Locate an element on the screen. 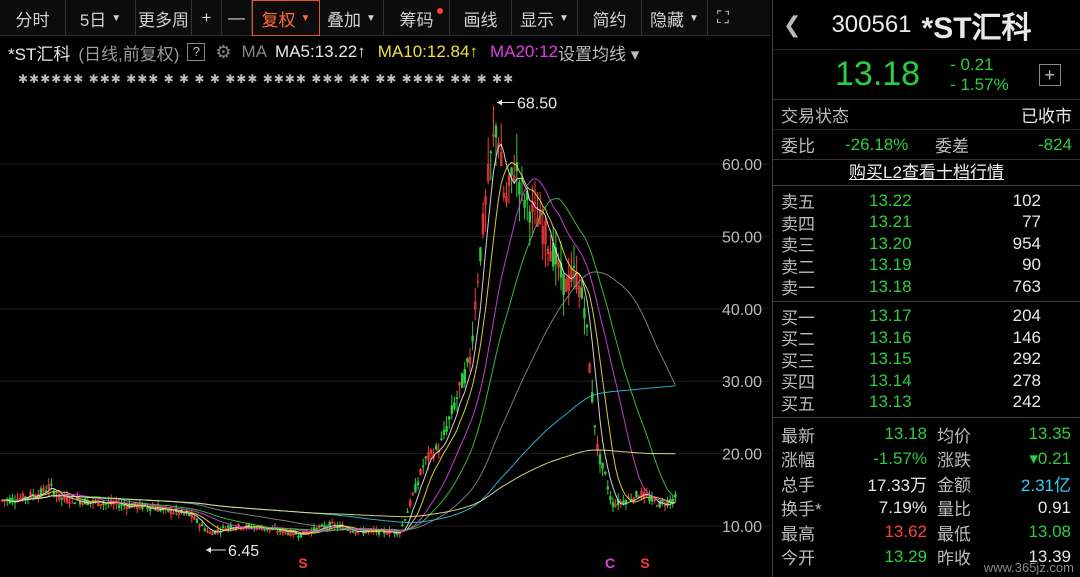 This screenshot has height=577, width=1080. ask-volume: 763 is located at coordinates (1026, 286).